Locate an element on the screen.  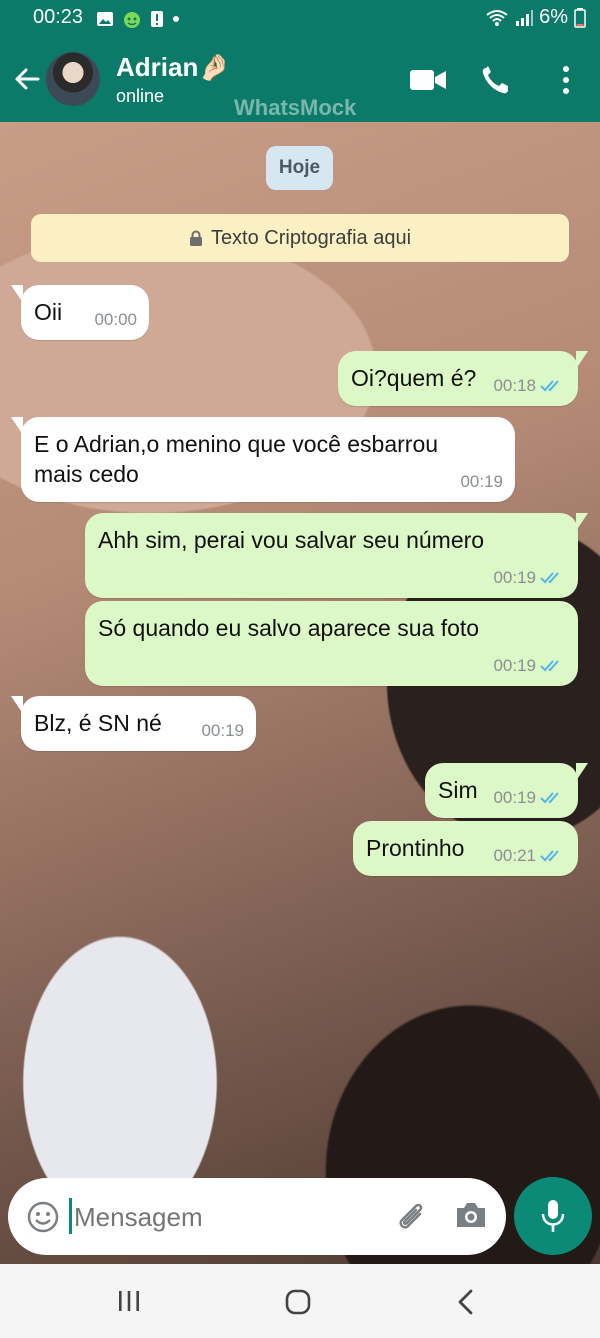
message-meta: 00:00 is located at coordinates (115, 320).